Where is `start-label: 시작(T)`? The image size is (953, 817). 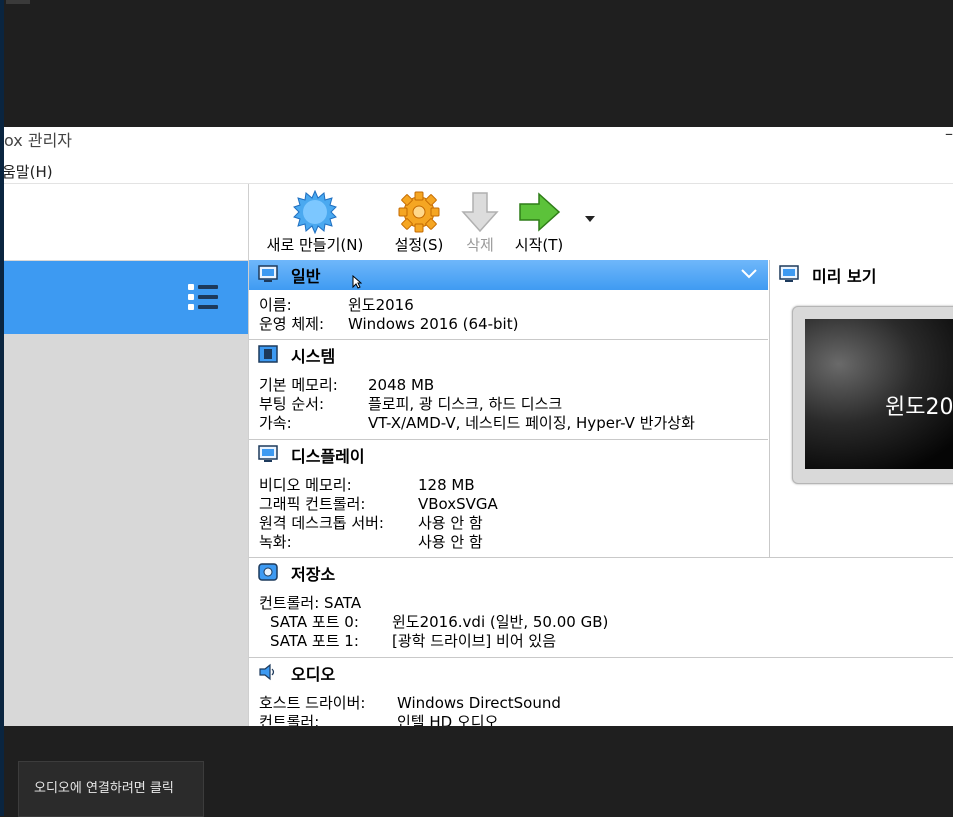
start-label: 시작(T) is located at coordinates (539, 245).